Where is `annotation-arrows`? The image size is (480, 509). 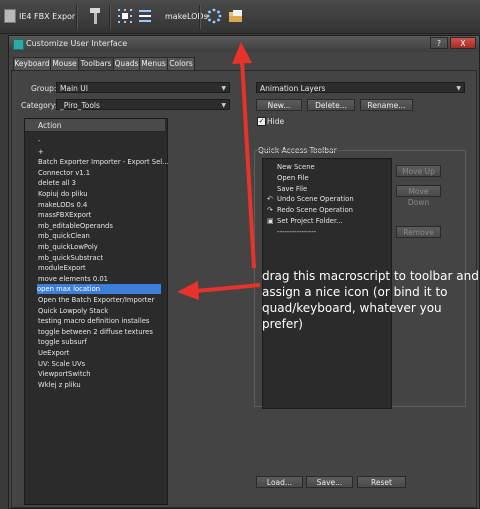 annotation-arrows is located at coordinates (219, 171).